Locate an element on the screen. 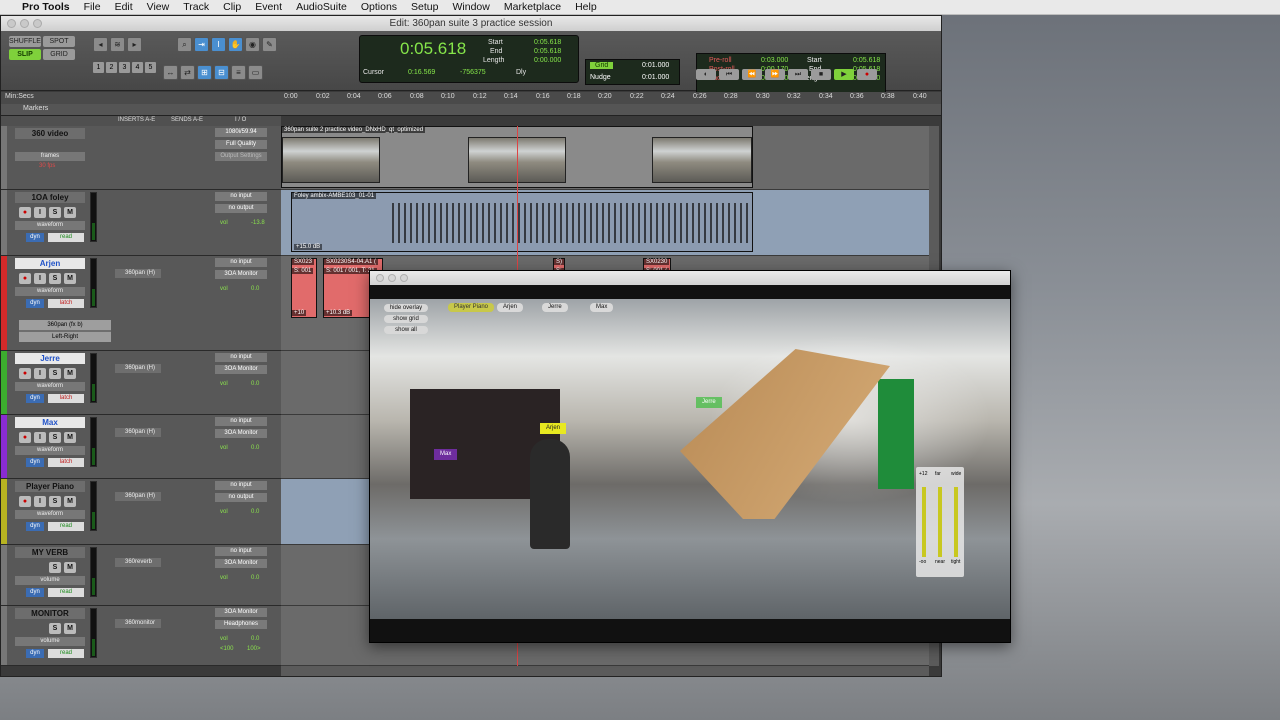 The height and width of the screenshot is (720, 1280). track-view-selector: frames is located at coordinates (50, 156).